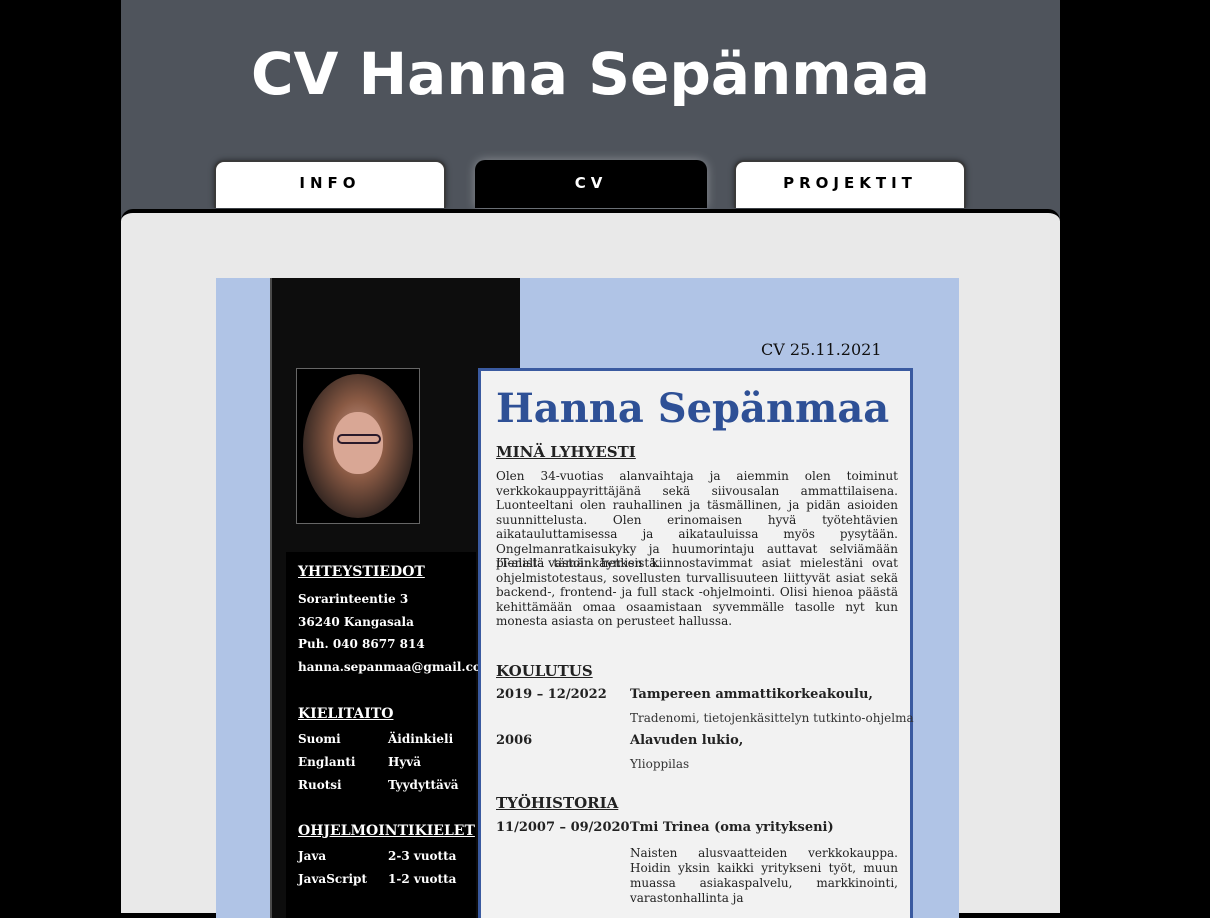 The width and height of the screenshot is (1210, 918). What do you see at coordinates (396, 667) in the screenshot?
I see `contact-email: hanna.sepanmaa@gmail.com` at bounding box center [396, 667].